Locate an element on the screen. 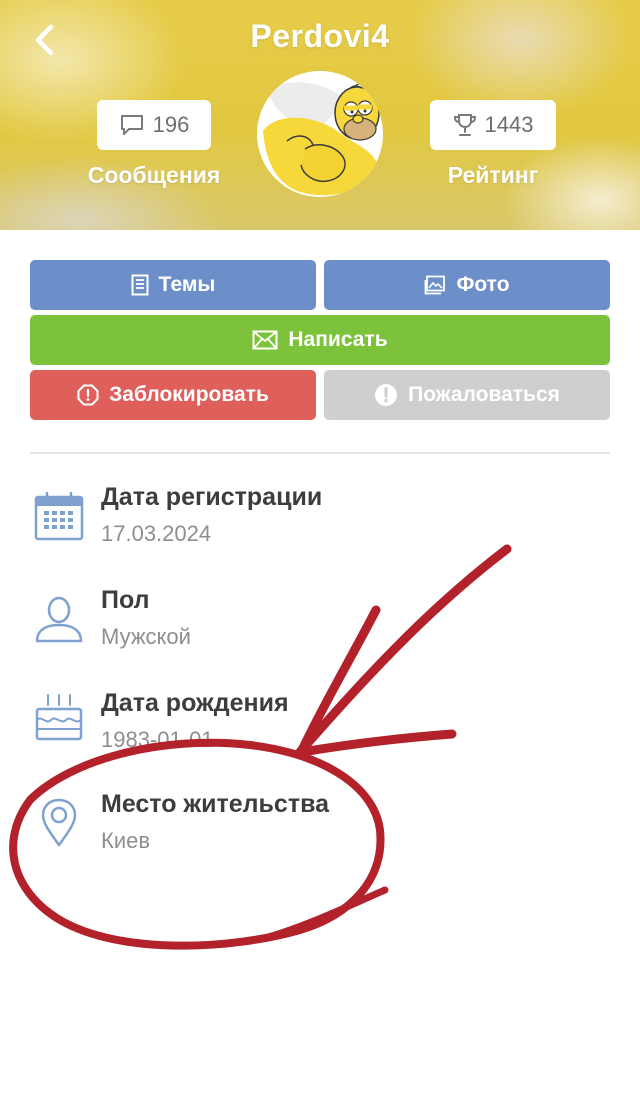 The height and width of the screenshot is (1114, 640). messages-count: 196 is located at coordinates (171, 124).